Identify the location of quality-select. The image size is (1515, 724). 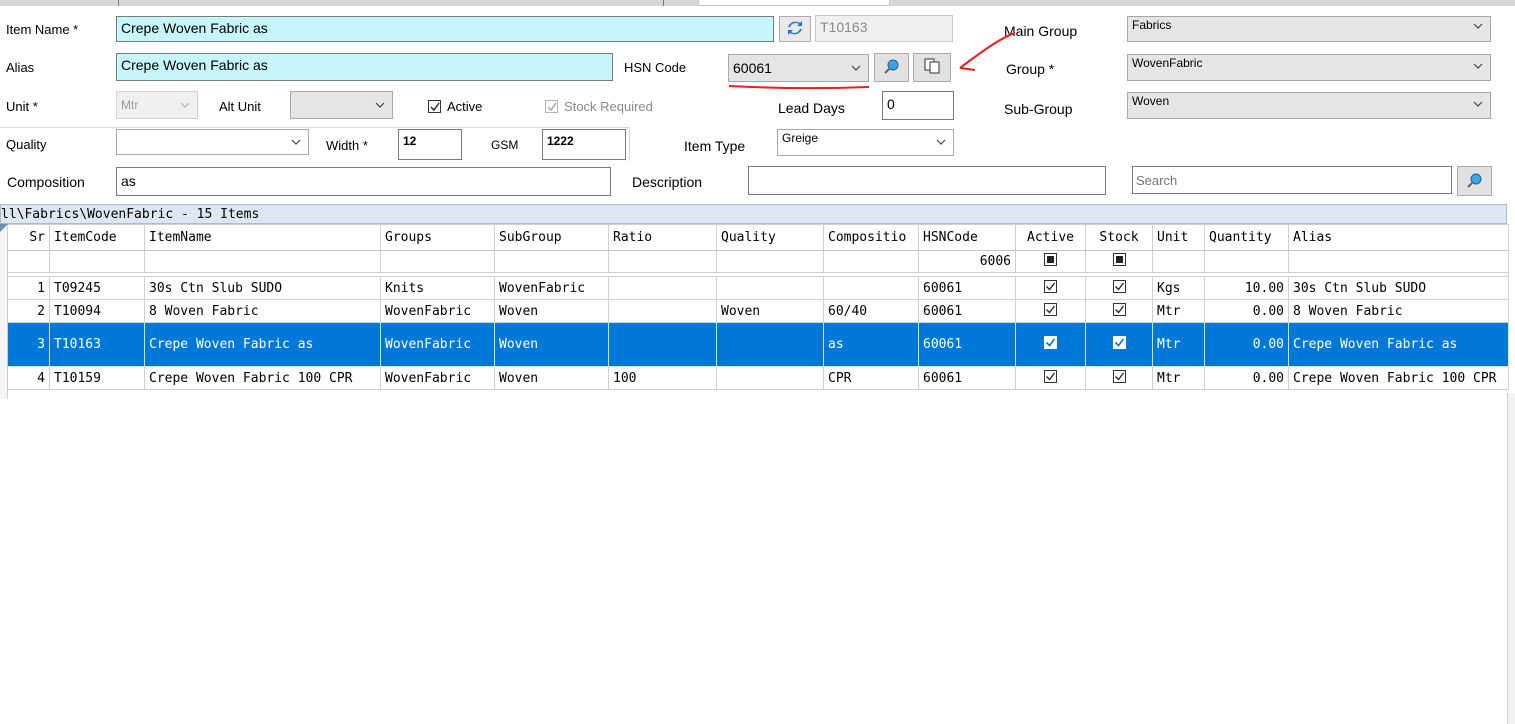
(212, 142).